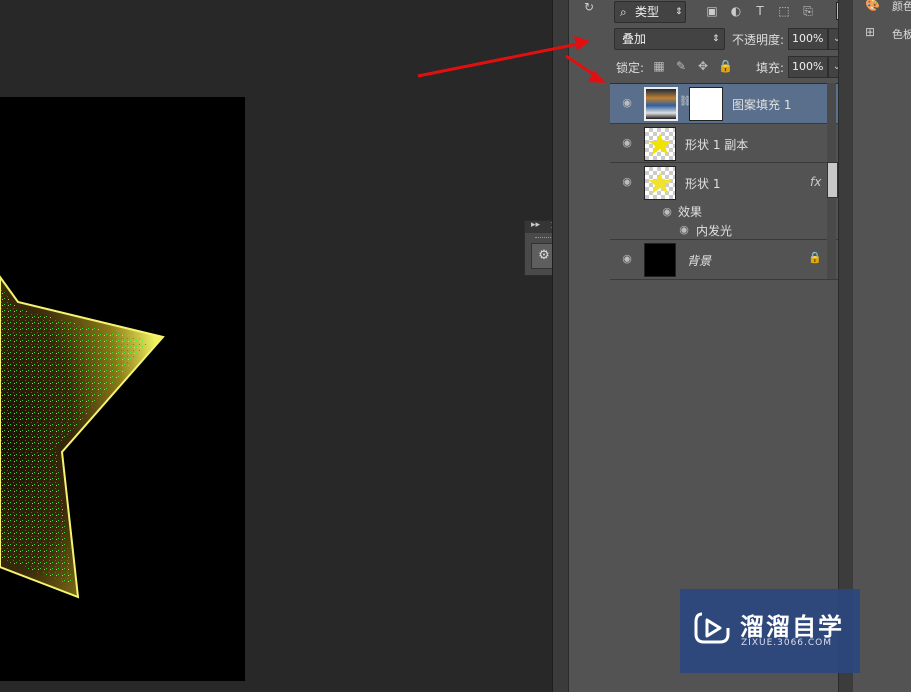 The height and width of the screenshot is (692, 911). I want to click on type-filter-icon: T, so click(760, 11).